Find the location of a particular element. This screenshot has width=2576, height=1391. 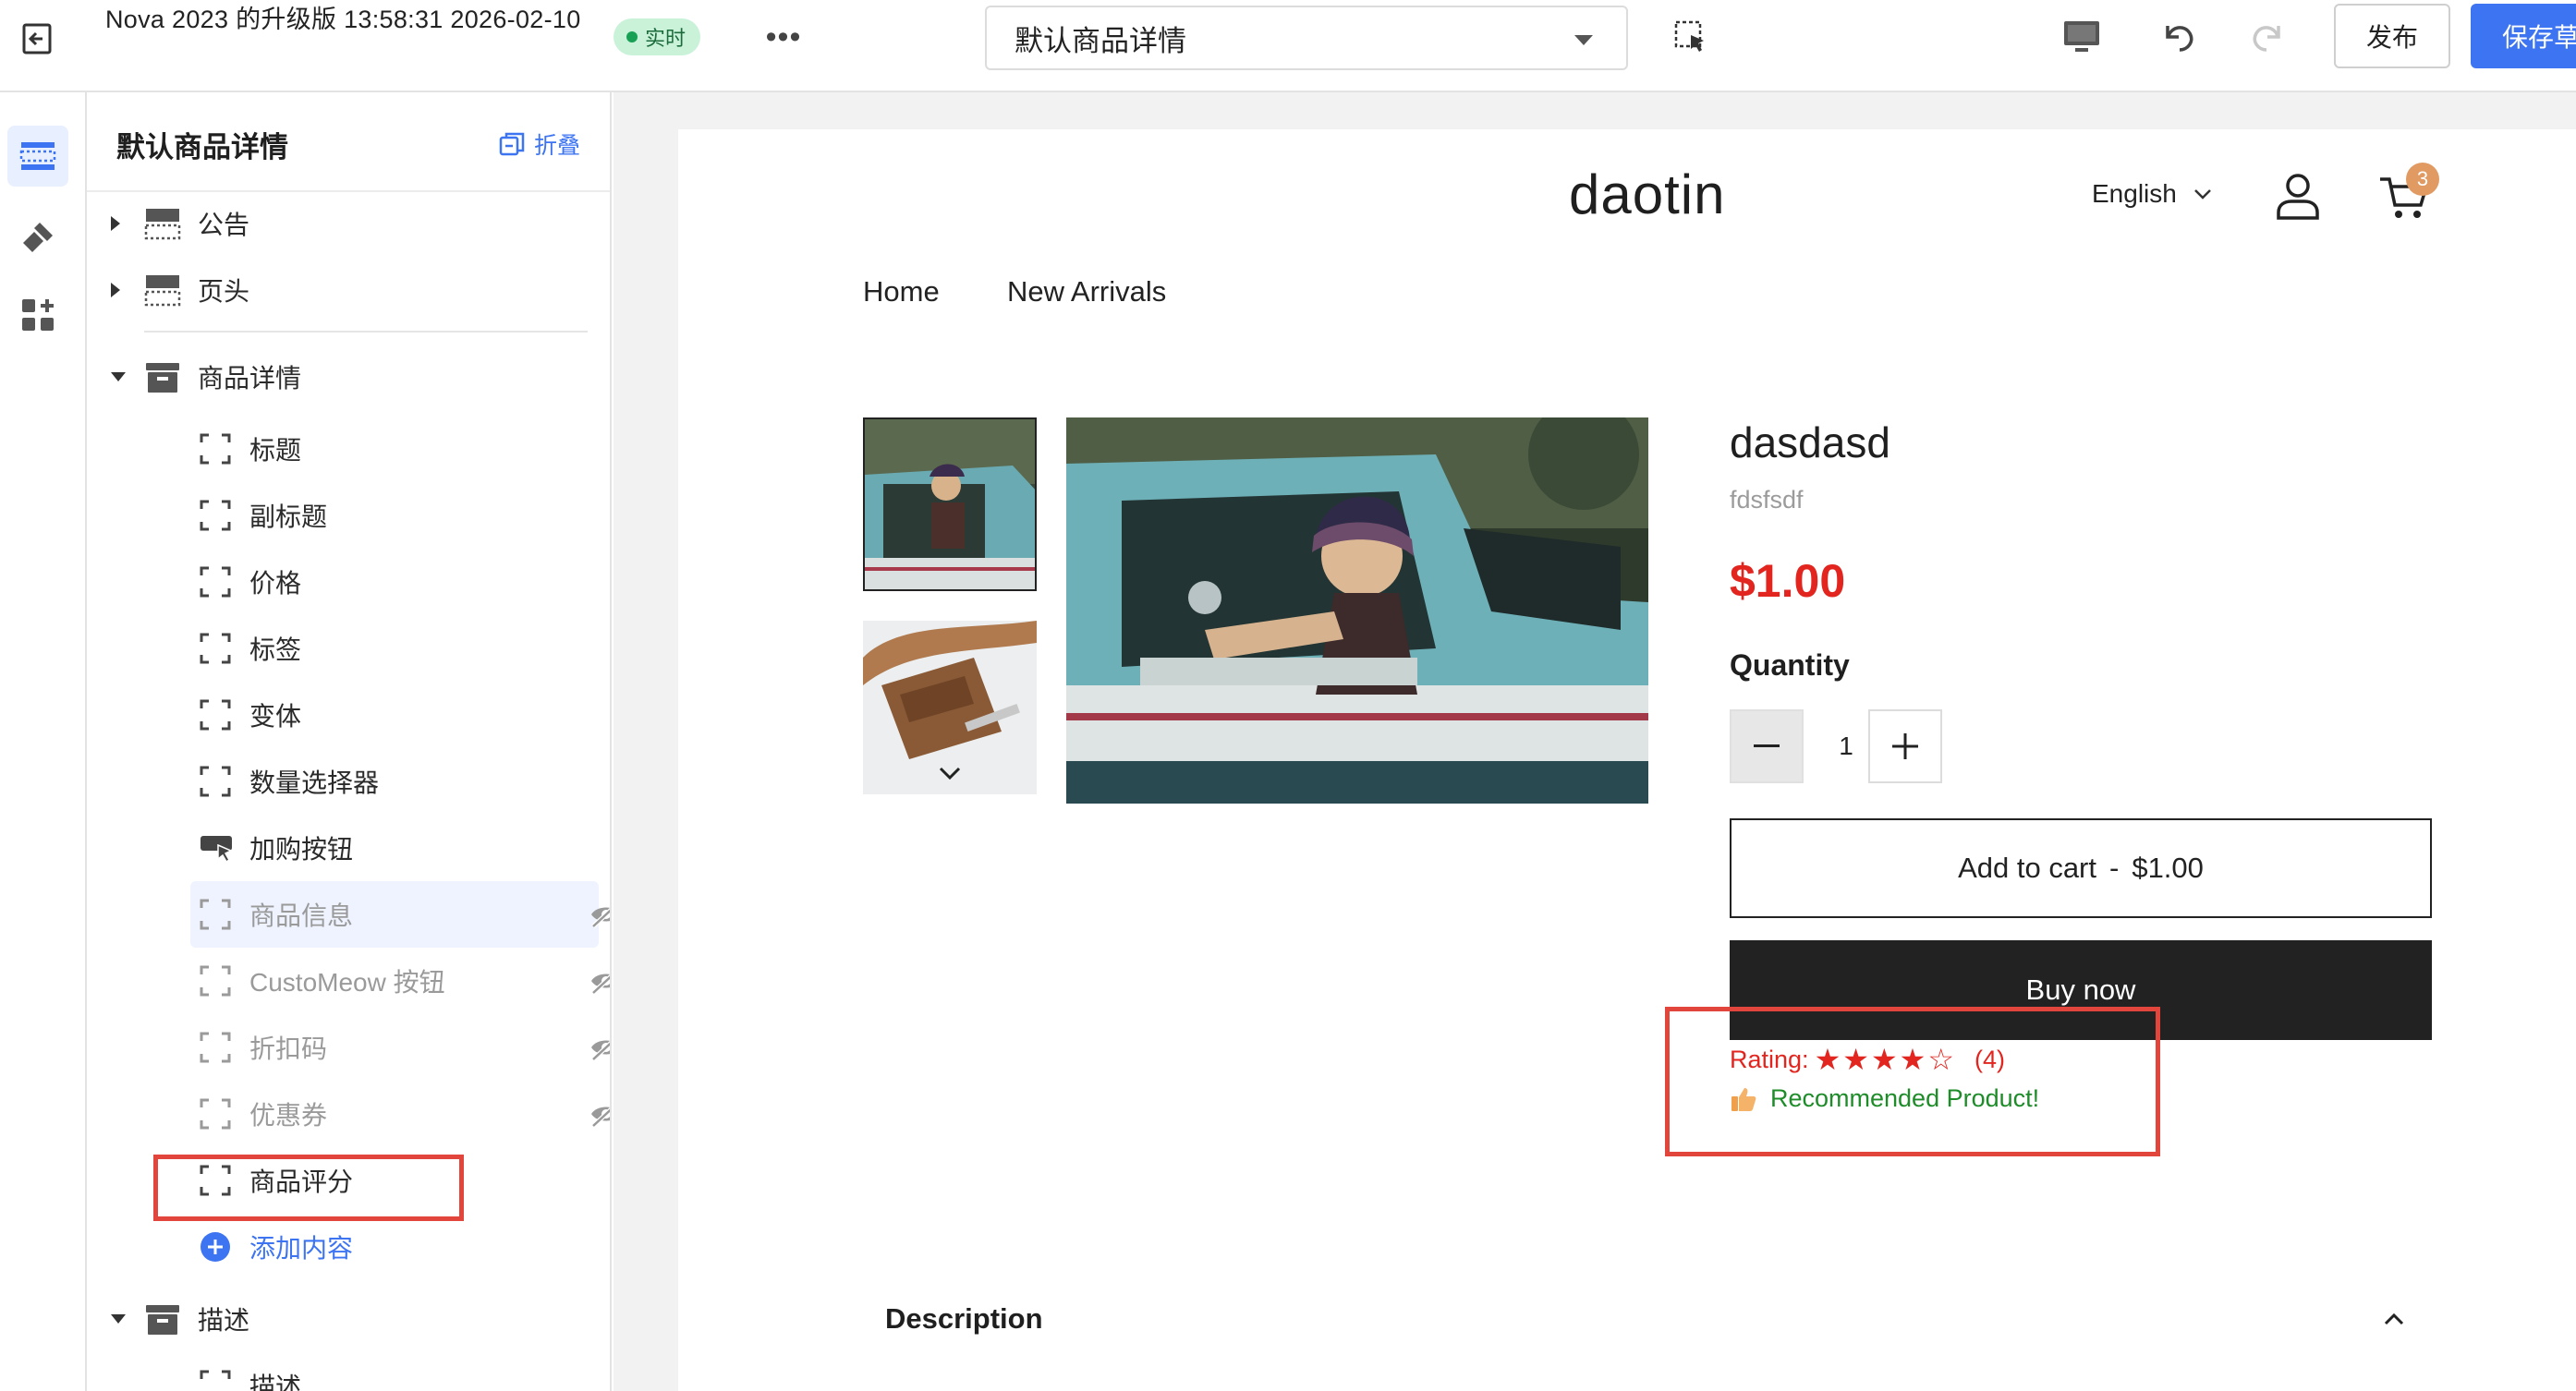

highlight-box-rating-block is located at coordinates (308, 1188).